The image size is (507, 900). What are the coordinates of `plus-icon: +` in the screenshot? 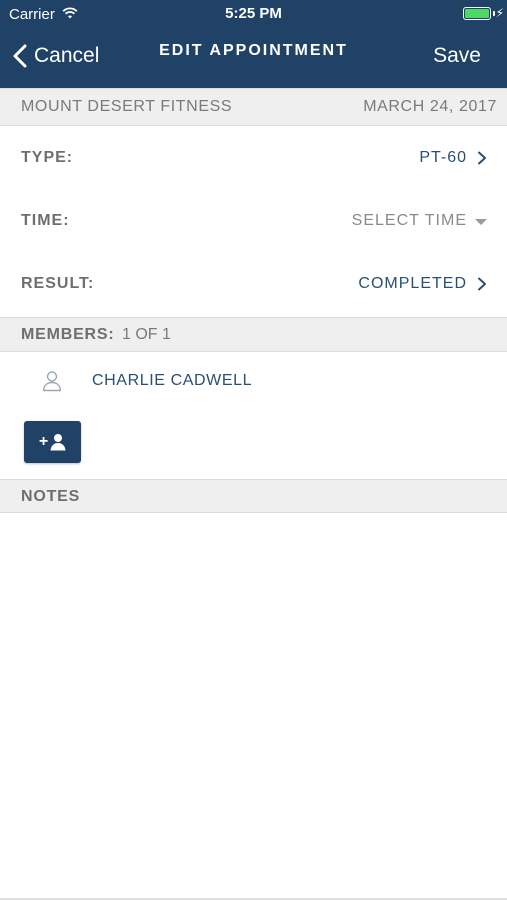 It's located at (43, 441).